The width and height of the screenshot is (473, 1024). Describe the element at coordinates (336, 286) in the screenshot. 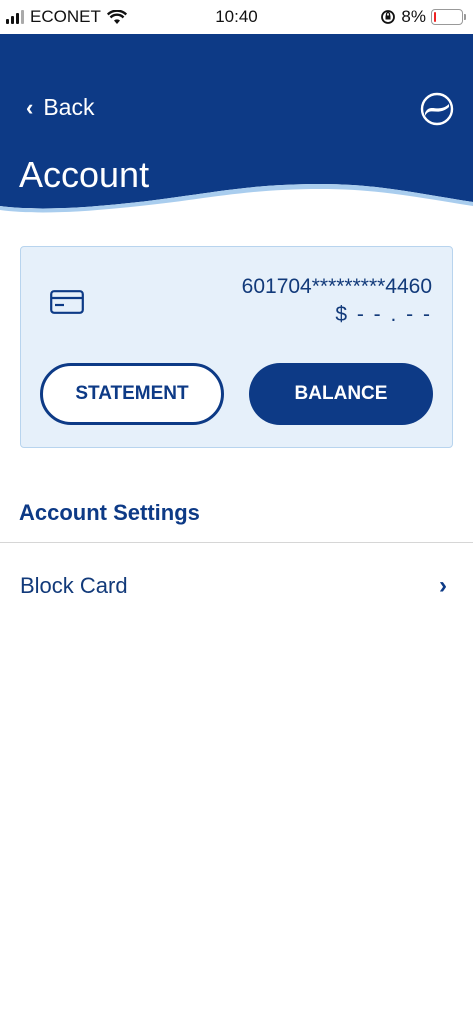

I see `card-number: 601704*********4460` at that location.